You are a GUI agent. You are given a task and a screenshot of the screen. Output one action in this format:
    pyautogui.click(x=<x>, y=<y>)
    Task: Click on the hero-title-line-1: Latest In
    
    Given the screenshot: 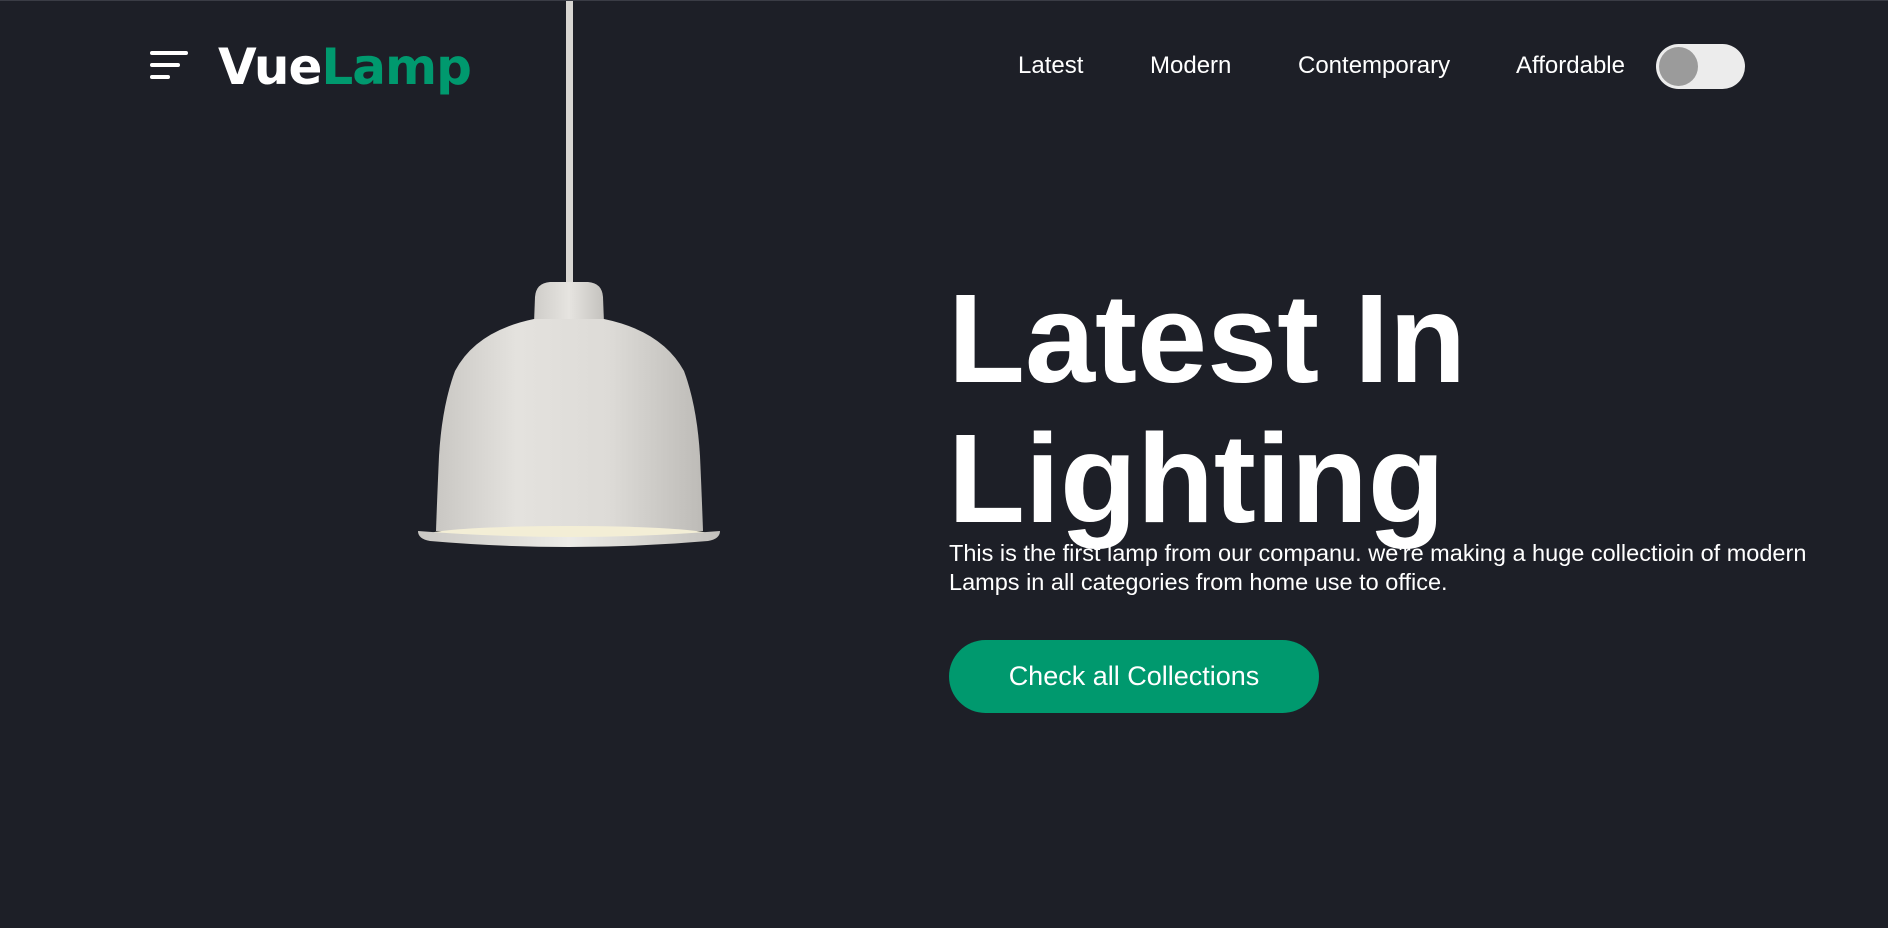 What is the action you would take?
    pyautogui.click(x=1207, y=338)
    